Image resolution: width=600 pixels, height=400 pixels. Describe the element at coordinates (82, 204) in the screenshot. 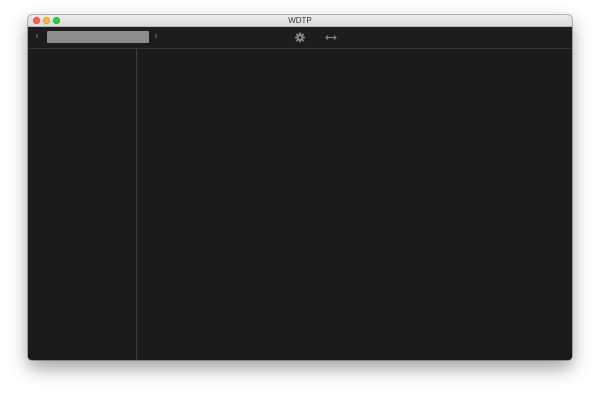

I see `sidebar` at that location.